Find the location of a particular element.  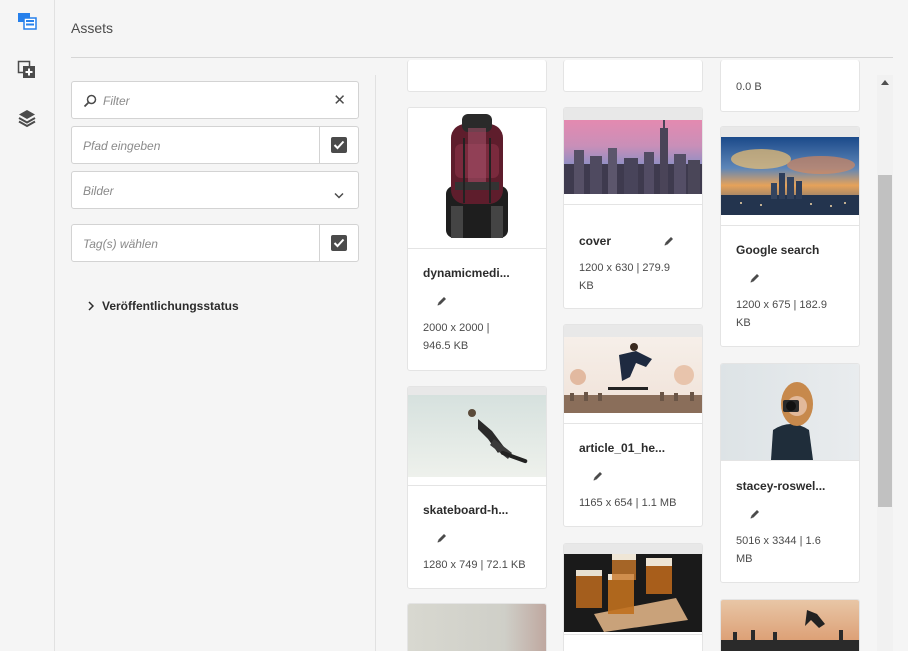

asset-meta: 5016 x 3344 | 1.6 is located at coordinates (778, 541).